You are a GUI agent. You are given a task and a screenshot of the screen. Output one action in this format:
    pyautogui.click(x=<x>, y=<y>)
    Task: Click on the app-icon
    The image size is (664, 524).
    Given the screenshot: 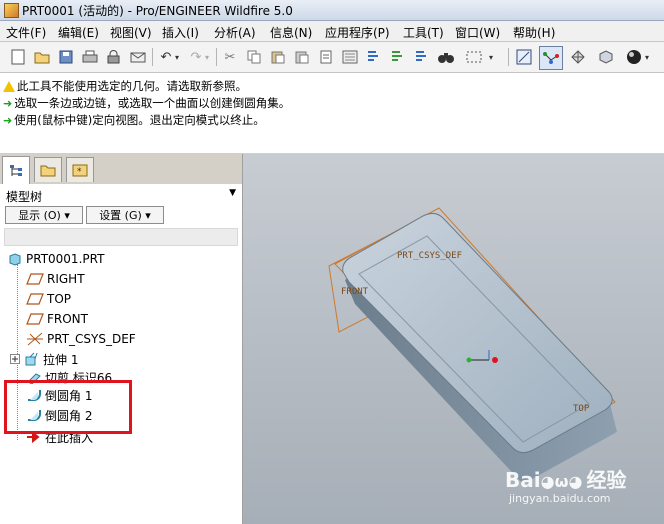 What is the action you would take?
    pyautogui.click(x=11, y=10)
    